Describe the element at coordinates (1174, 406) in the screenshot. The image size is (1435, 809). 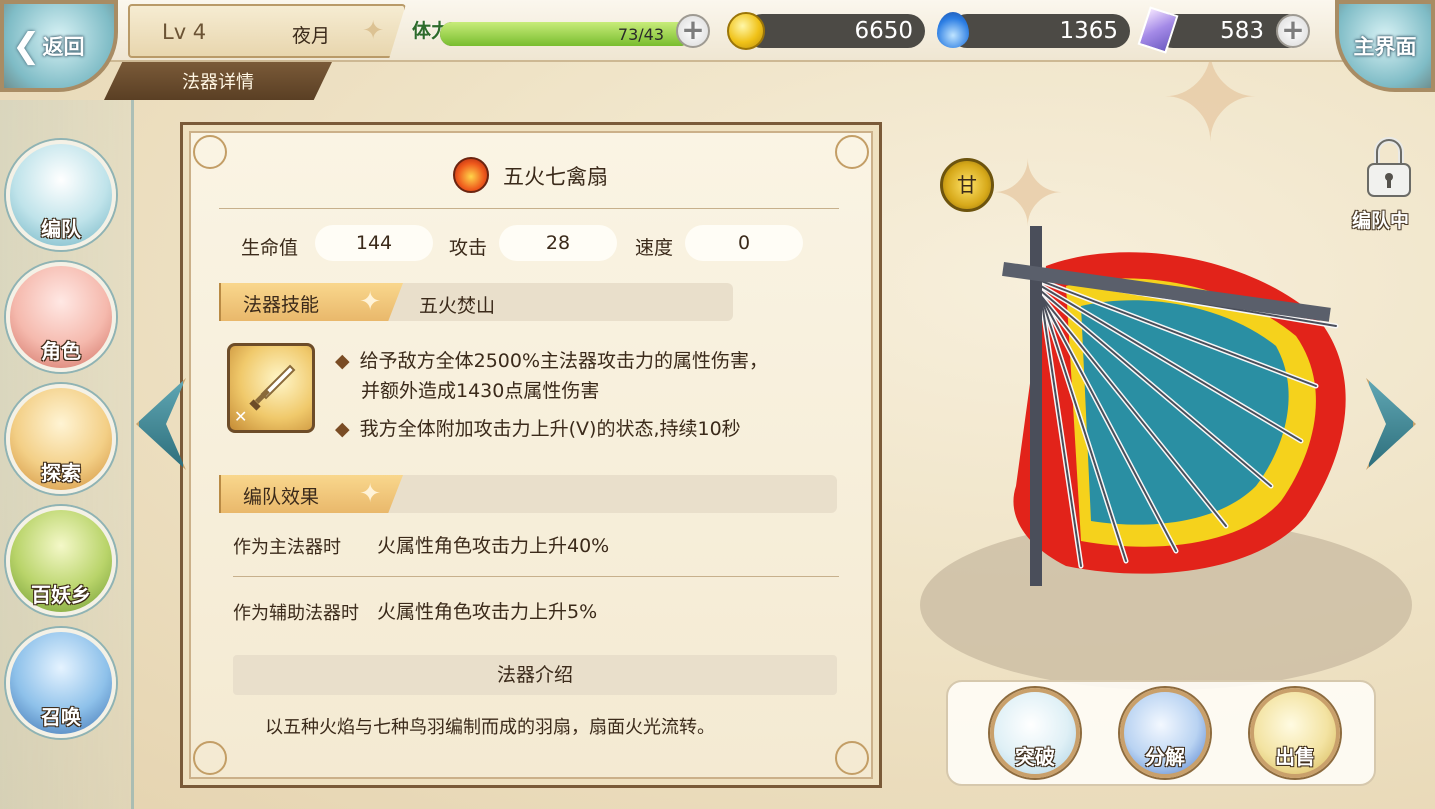
I see `five-fire-fan-artwork` at that location.